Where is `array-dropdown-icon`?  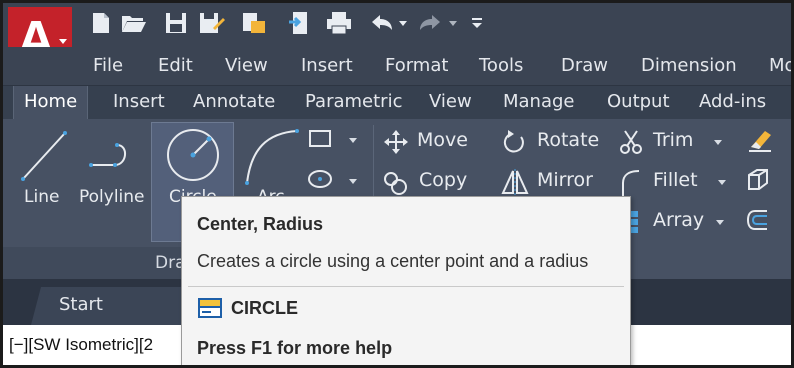 array-dropdown-icon is located at coordinates (720, 222).